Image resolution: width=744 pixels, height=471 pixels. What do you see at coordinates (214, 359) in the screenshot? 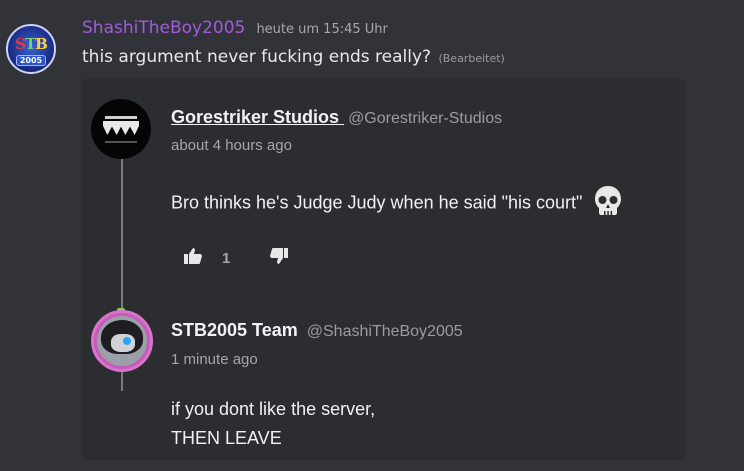
I see `comment-time-2: 1 minute ago` at bounding box center [214, 359].